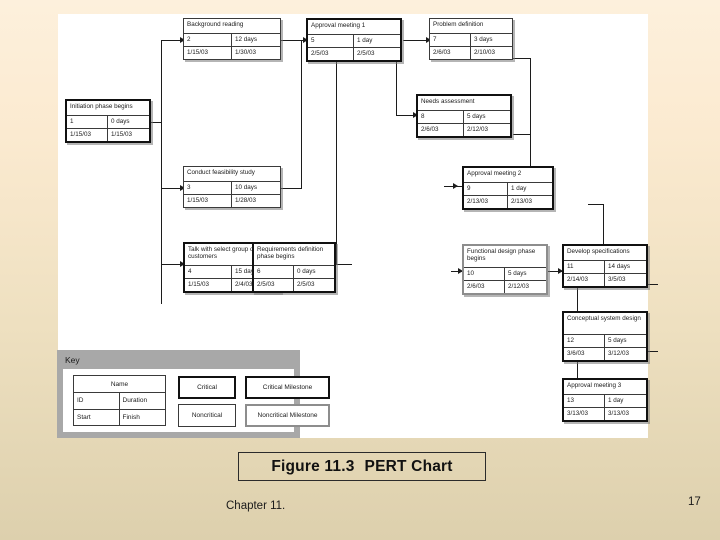  What do you see at coordinates (596, 205) in the screenshot?
I see `connector-approval2-out` at bounding box center [596, 205].